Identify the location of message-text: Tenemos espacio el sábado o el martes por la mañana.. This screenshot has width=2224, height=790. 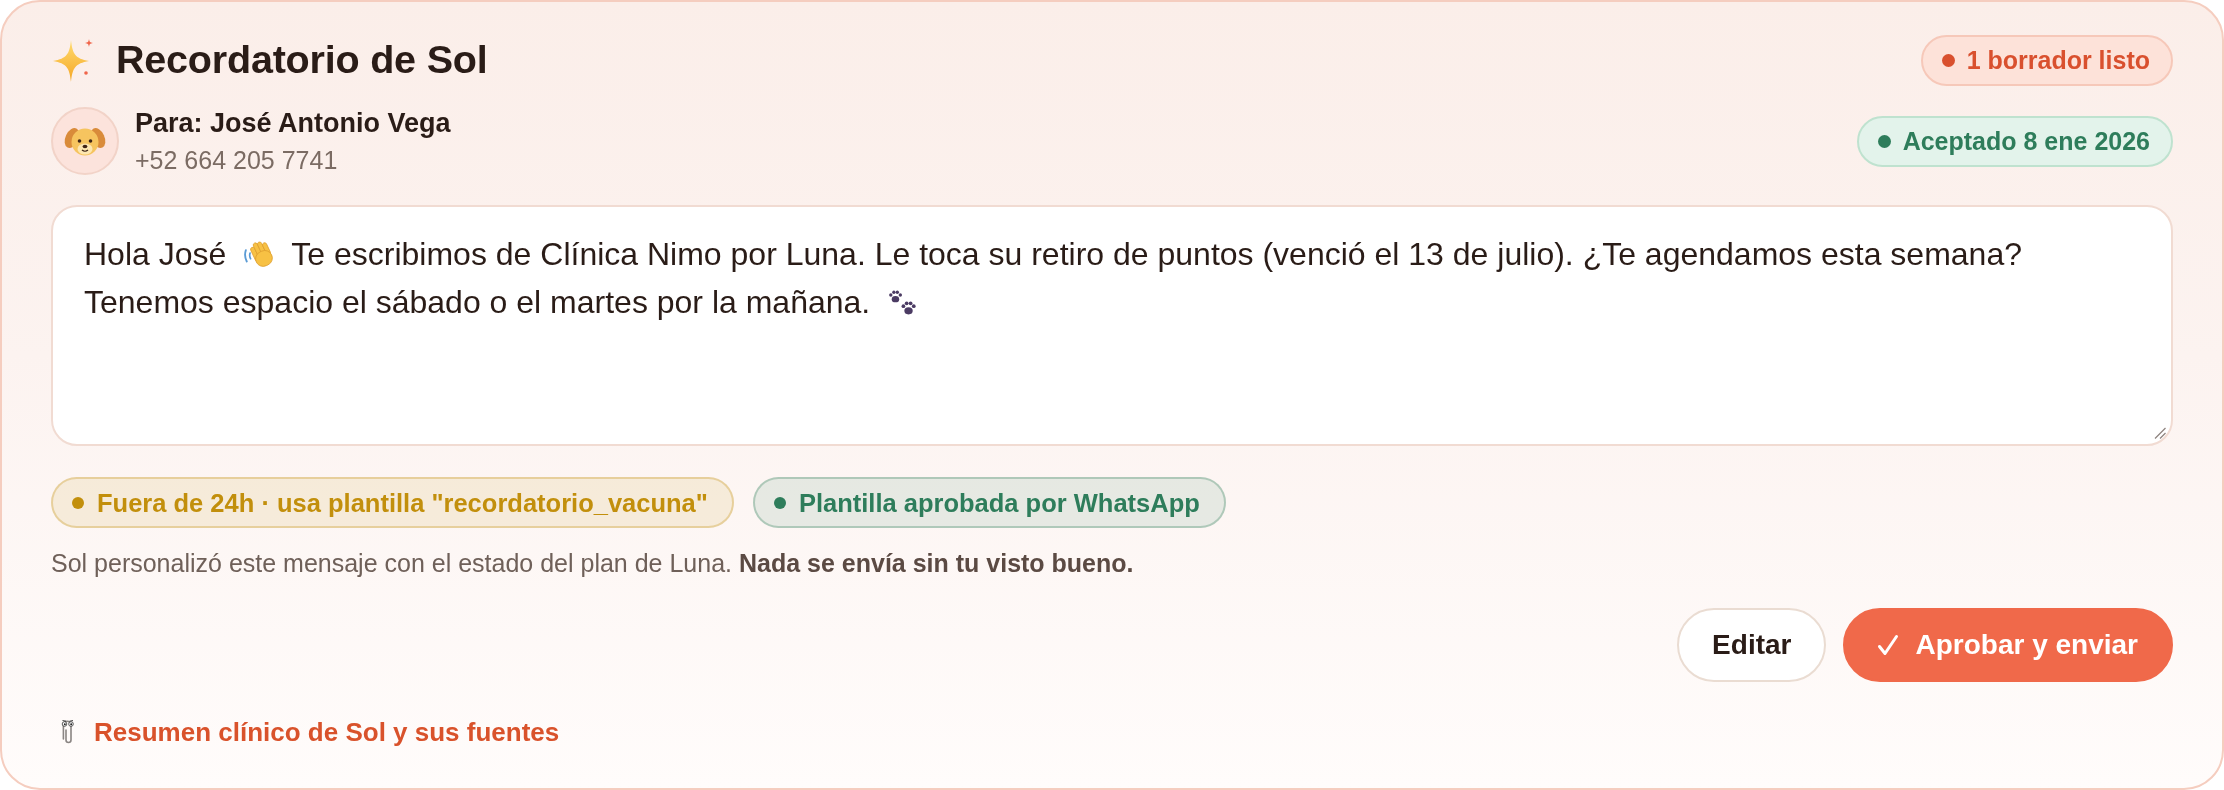
(477, 302).